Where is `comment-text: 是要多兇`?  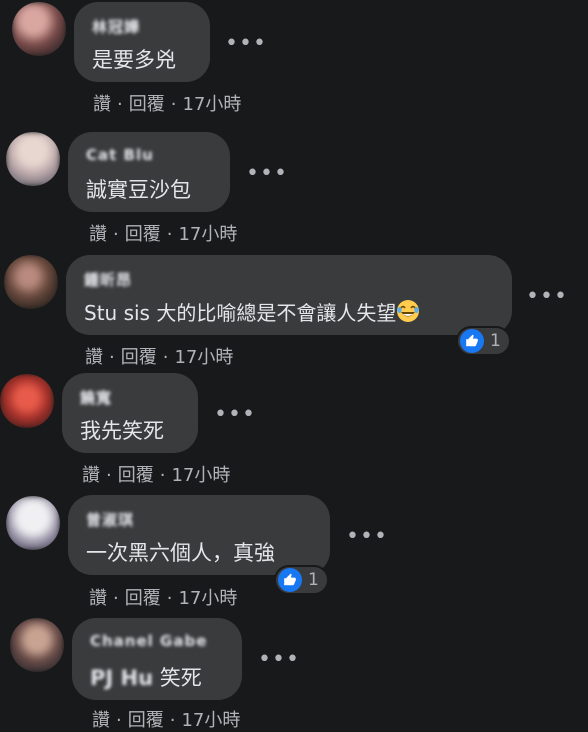 comment-text: 是要多兇 is located at coordinates (134, 60).